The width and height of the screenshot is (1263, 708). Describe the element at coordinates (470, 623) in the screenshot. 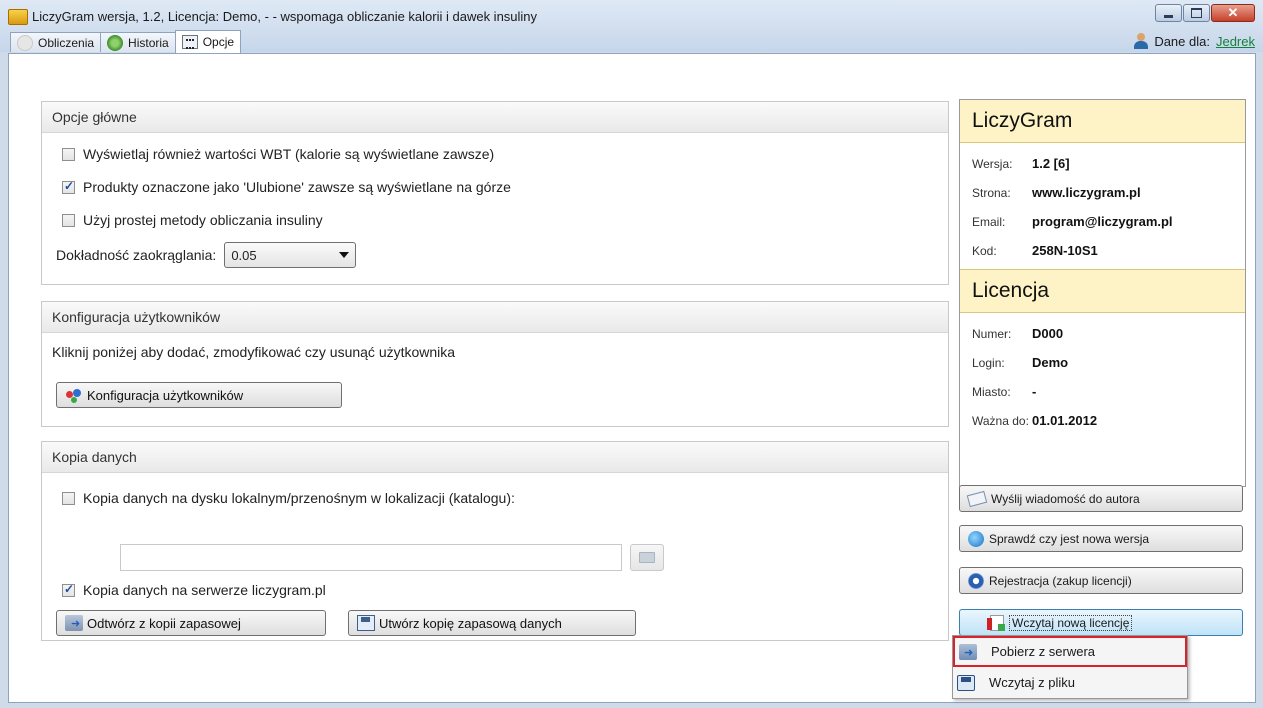

I see `create-backup-label: Utwórz kopię zapasową danych` at that location.